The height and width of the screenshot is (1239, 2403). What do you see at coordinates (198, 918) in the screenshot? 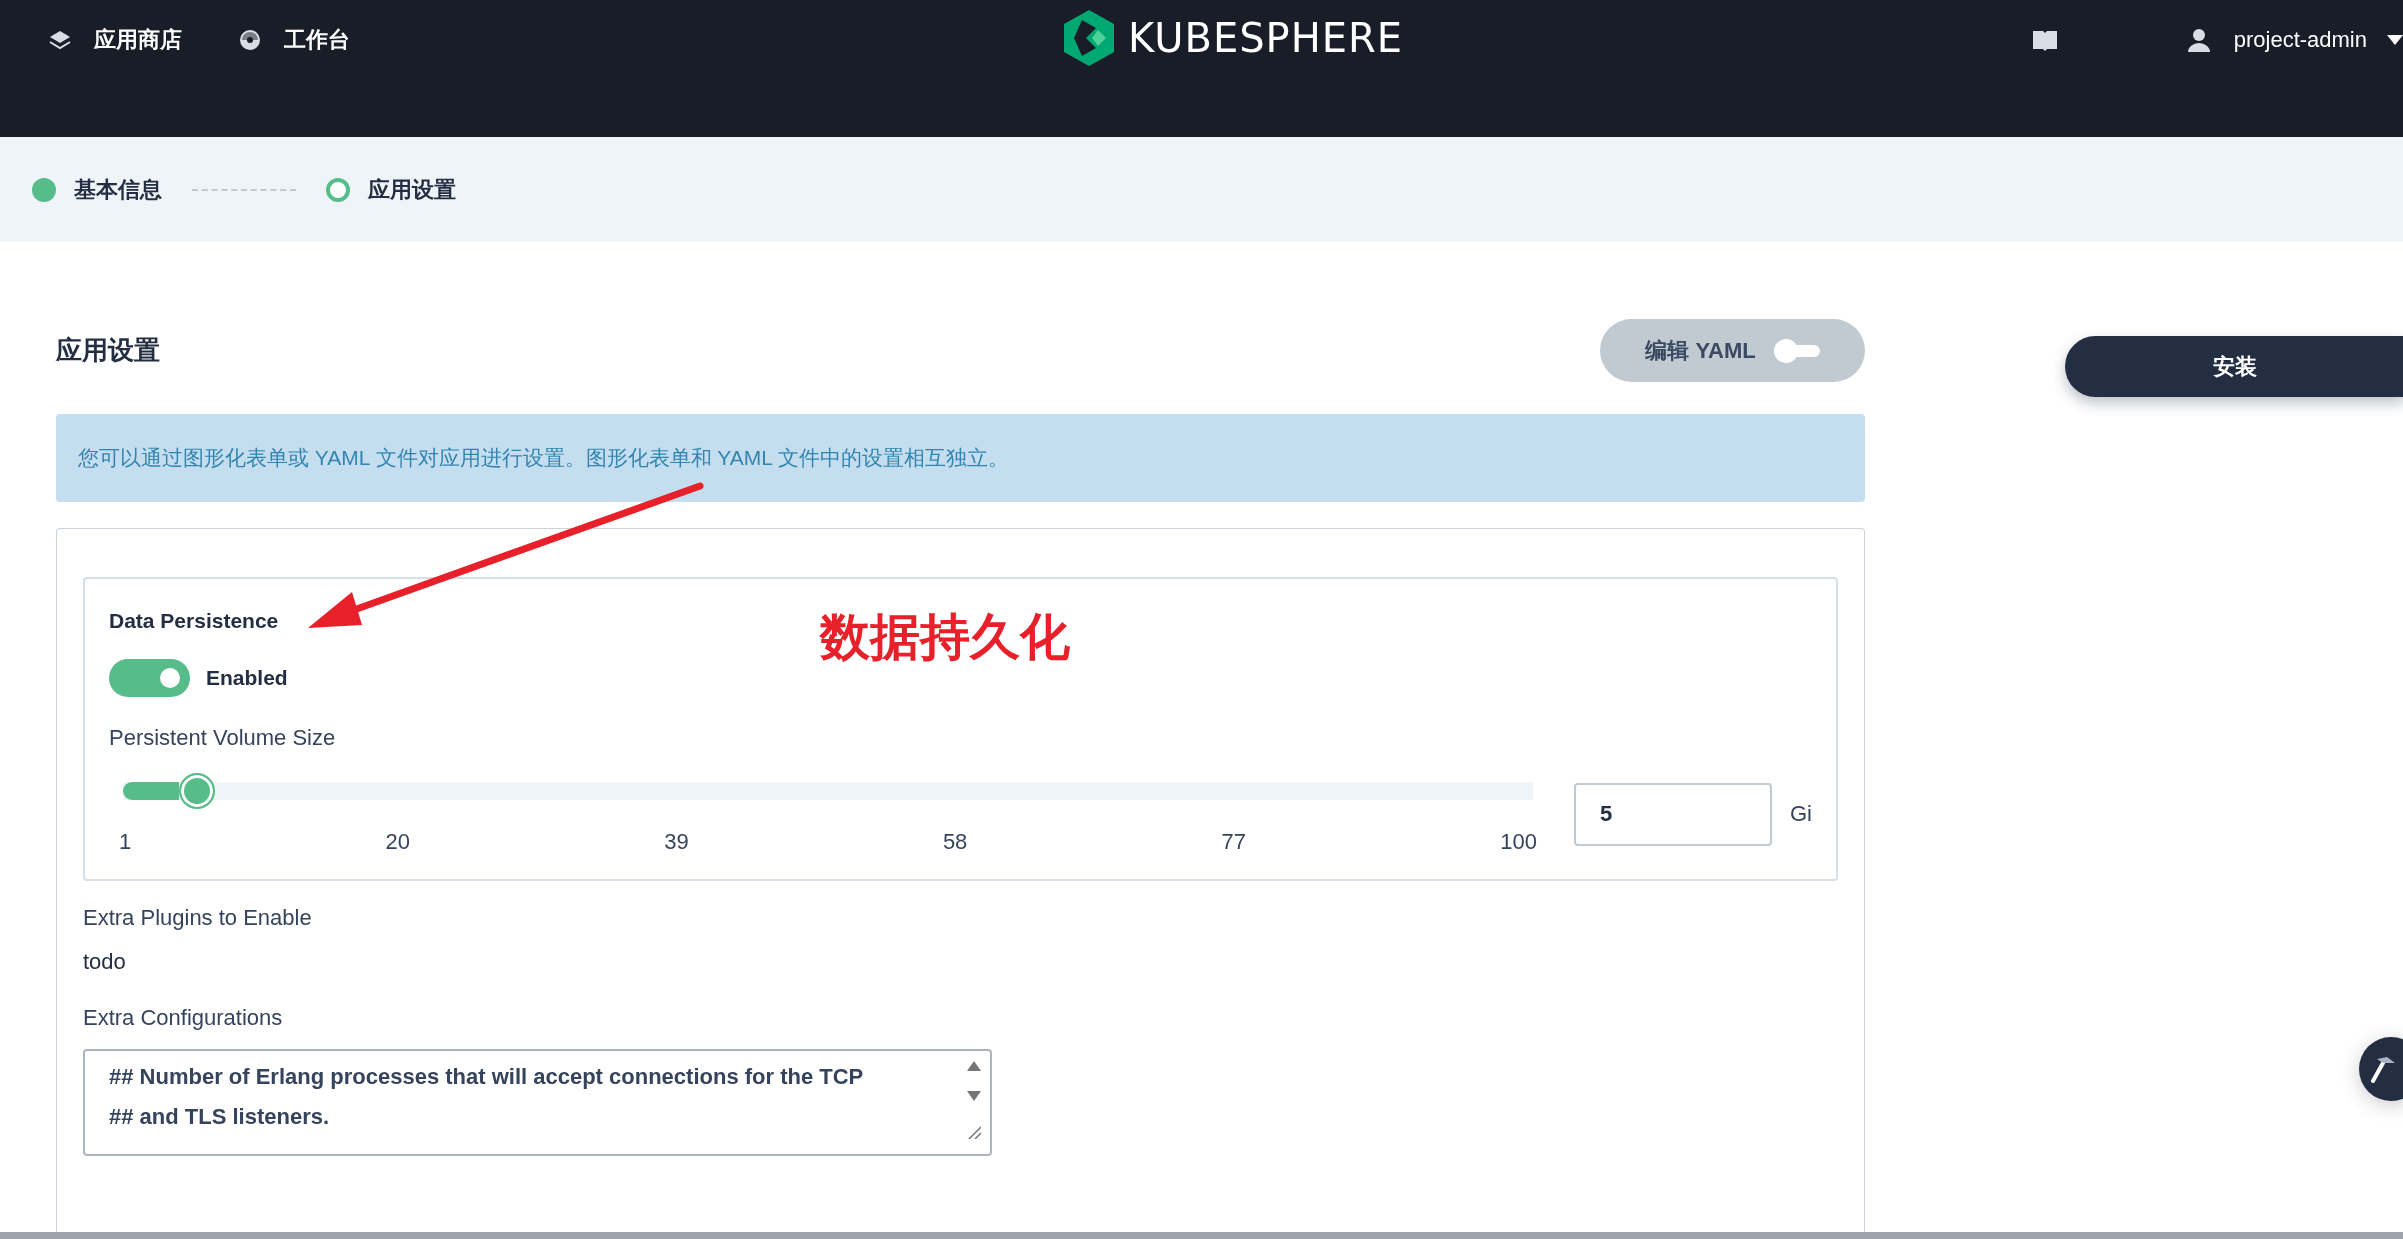
I see `field-label: Extra Plugins to Enable` at bounding box center [198, 918].